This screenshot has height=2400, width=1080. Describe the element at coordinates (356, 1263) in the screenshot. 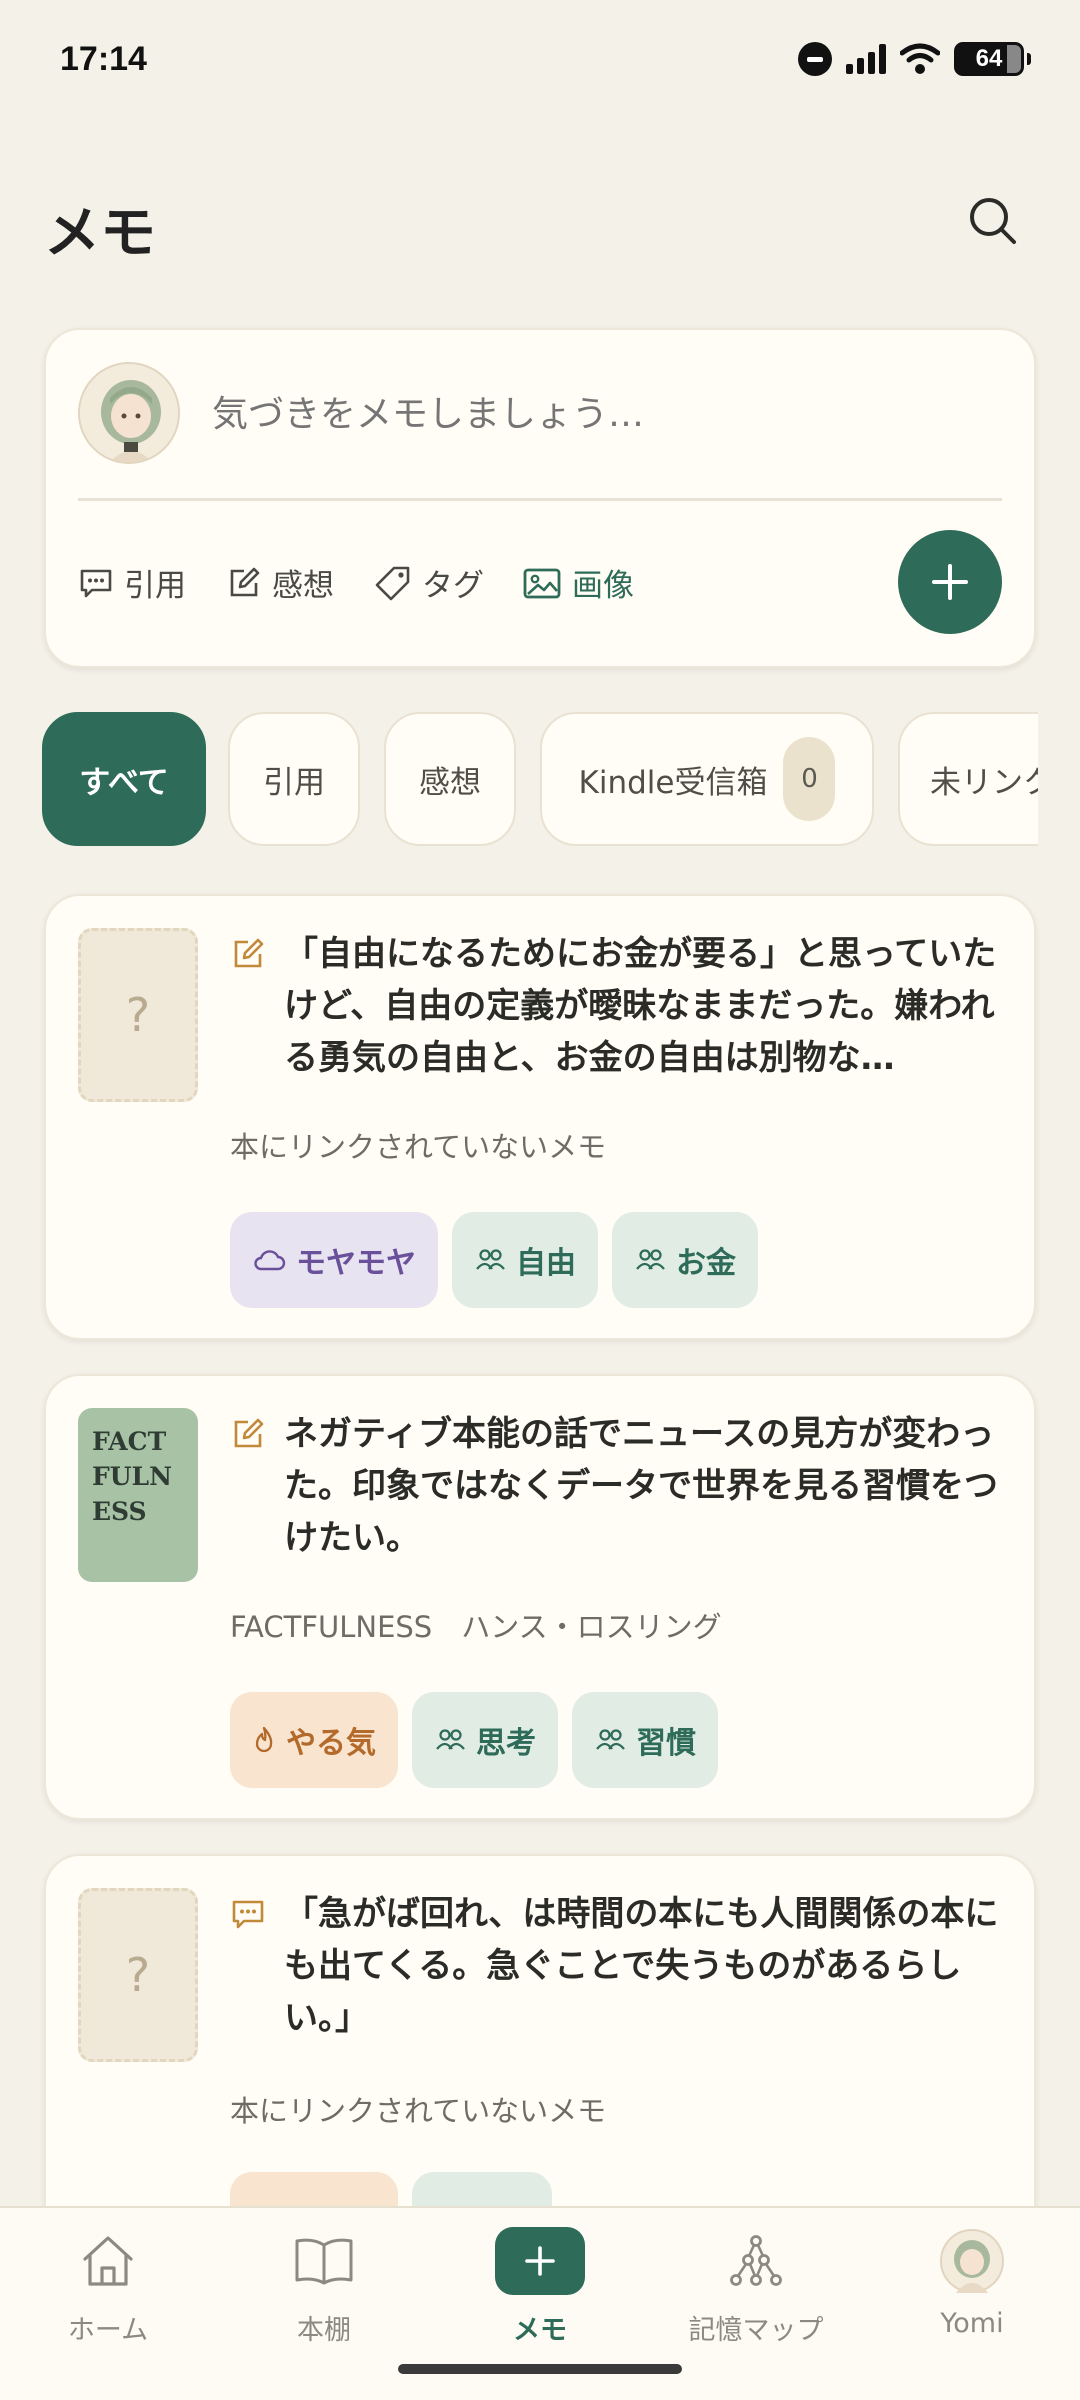

I see `tag-label: モヤモヤ` at that location.